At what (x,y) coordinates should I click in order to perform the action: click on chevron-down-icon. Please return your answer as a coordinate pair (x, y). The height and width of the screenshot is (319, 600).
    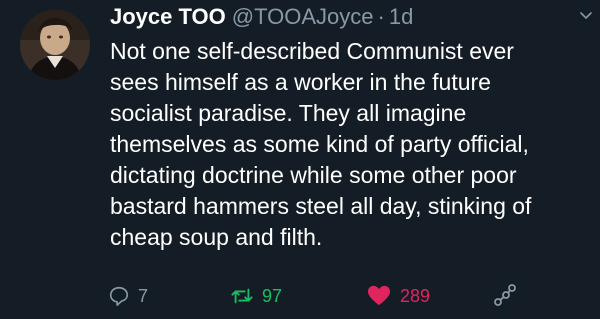
    Looking at the image, I should click on (586, 16).